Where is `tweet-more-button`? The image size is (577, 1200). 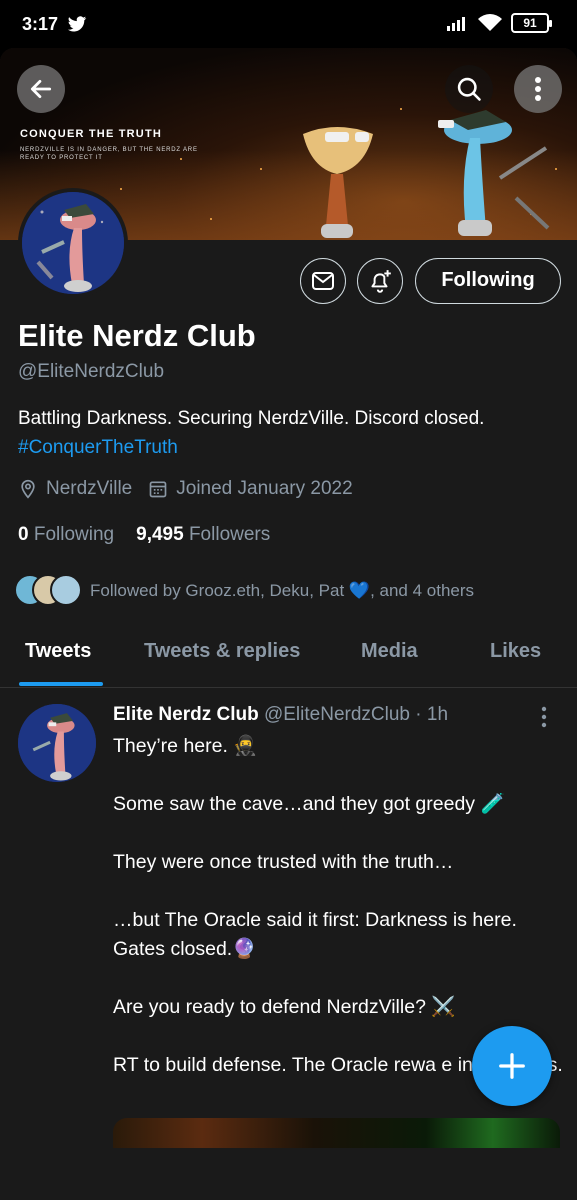
tweet-more-button is located at coordinates (544, 719).